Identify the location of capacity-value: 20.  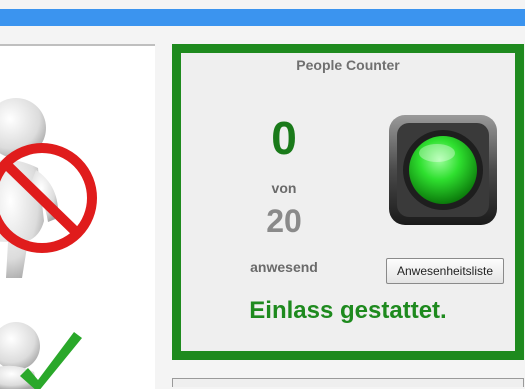
(284, 221).